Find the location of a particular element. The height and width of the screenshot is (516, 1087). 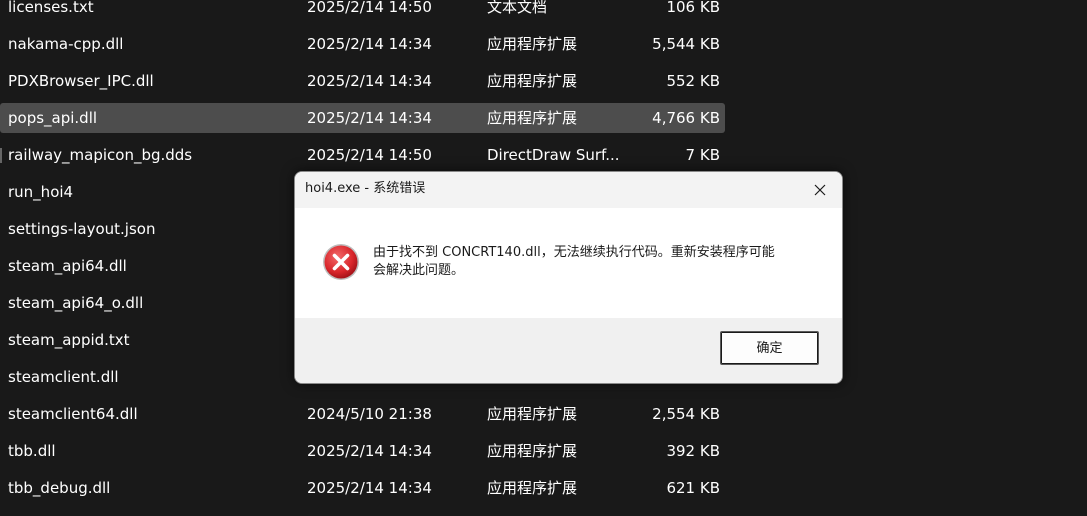

file-name: steam_appid.txt is located at coordinates (69, 340).